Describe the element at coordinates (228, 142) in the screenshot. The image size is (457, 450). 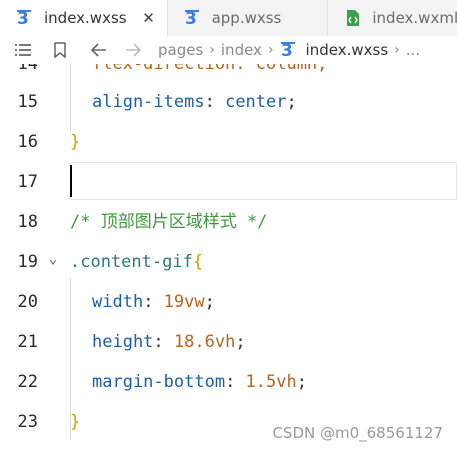
I see `code-line: 16 }` at that location.